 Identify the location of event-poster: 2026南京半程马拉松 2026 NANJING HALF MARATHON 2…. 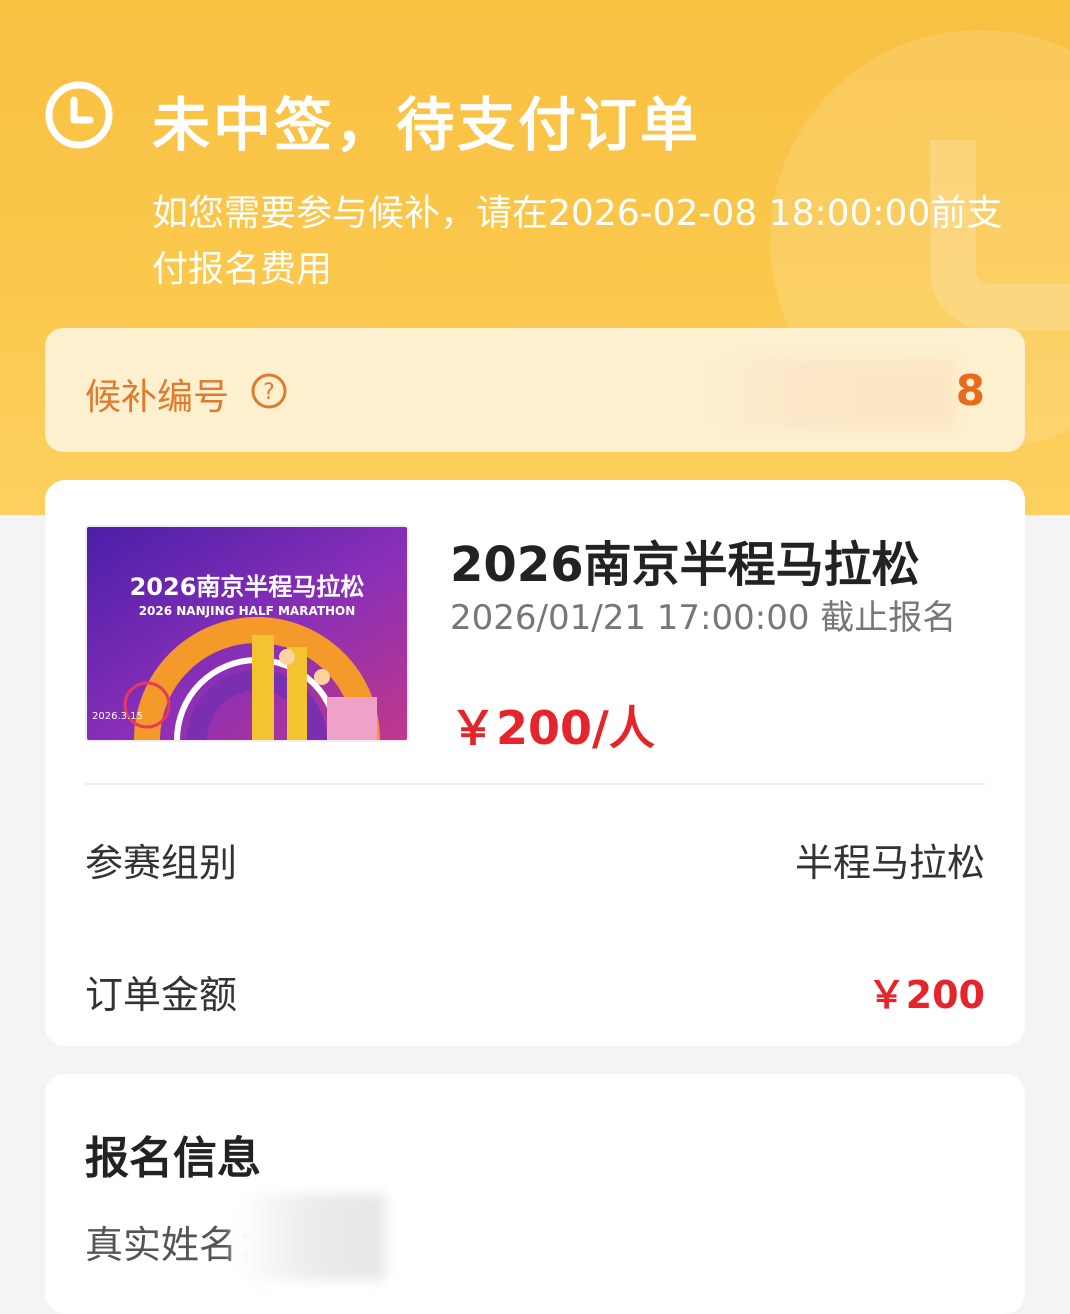
(247, 633).